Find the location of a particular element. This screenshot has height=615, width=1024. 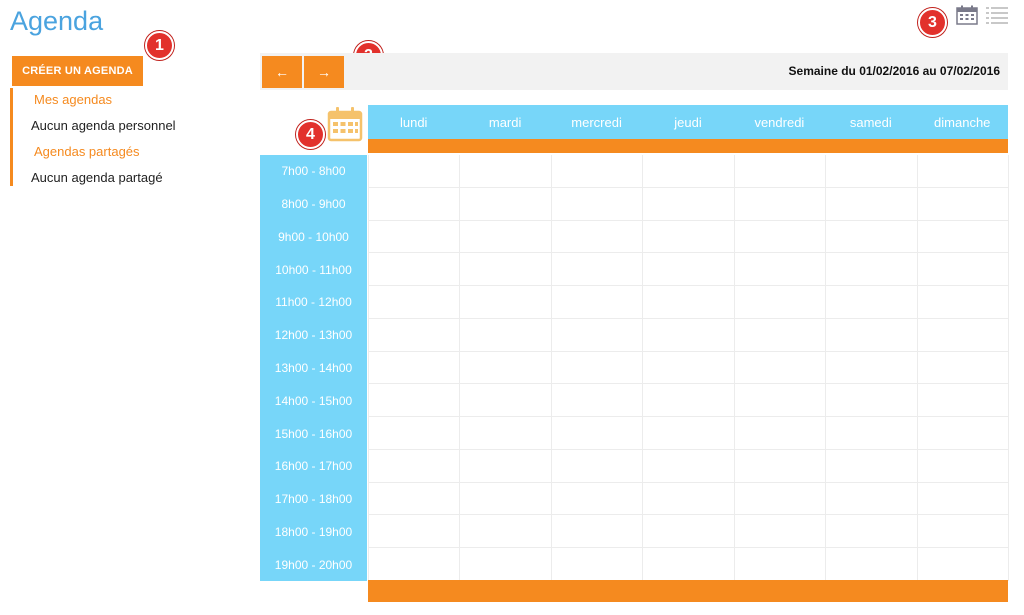

previous-week-button: ← is located at coordinates (282, 72).